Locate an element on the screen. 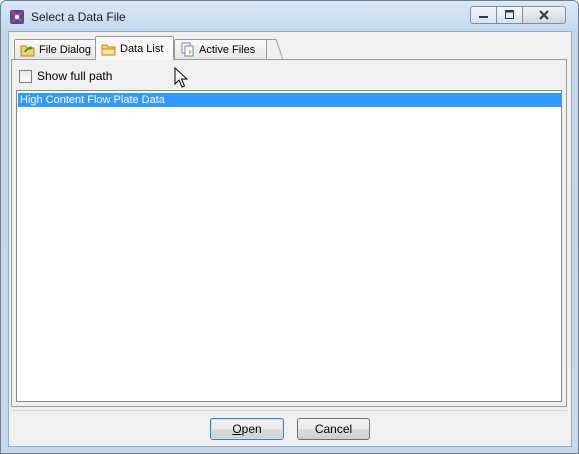  flowjo-app-icon is located at coordinates (17, 17).